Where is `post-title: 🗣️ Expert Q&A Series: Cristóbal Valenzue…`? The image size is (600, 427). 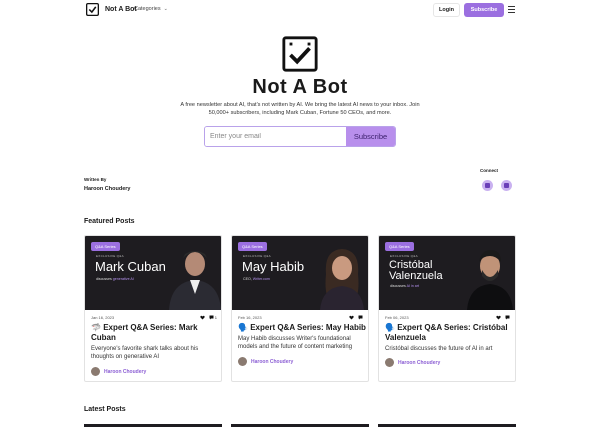 post-title: 🗣️ Expert Q&A Series: Cristóbal Valenzue… is located at coordinates (449, 333).